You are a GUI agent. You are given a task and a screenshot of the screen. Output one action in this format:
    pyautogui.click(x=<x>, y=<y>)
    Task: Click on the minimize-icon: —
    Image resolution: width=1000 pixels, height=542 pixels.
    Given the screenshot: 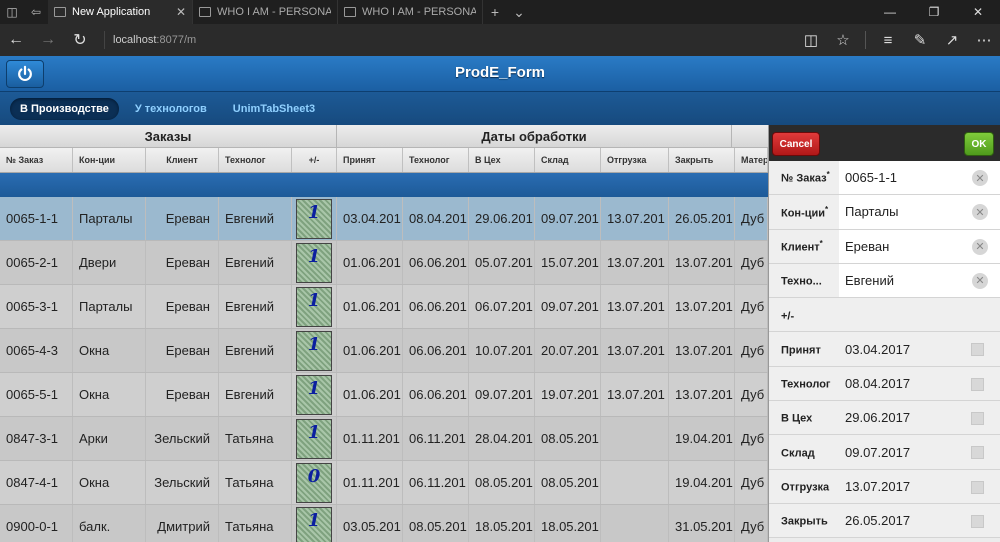 What is the action you would take?
    pyautogui.click(x=890, y=12)
    